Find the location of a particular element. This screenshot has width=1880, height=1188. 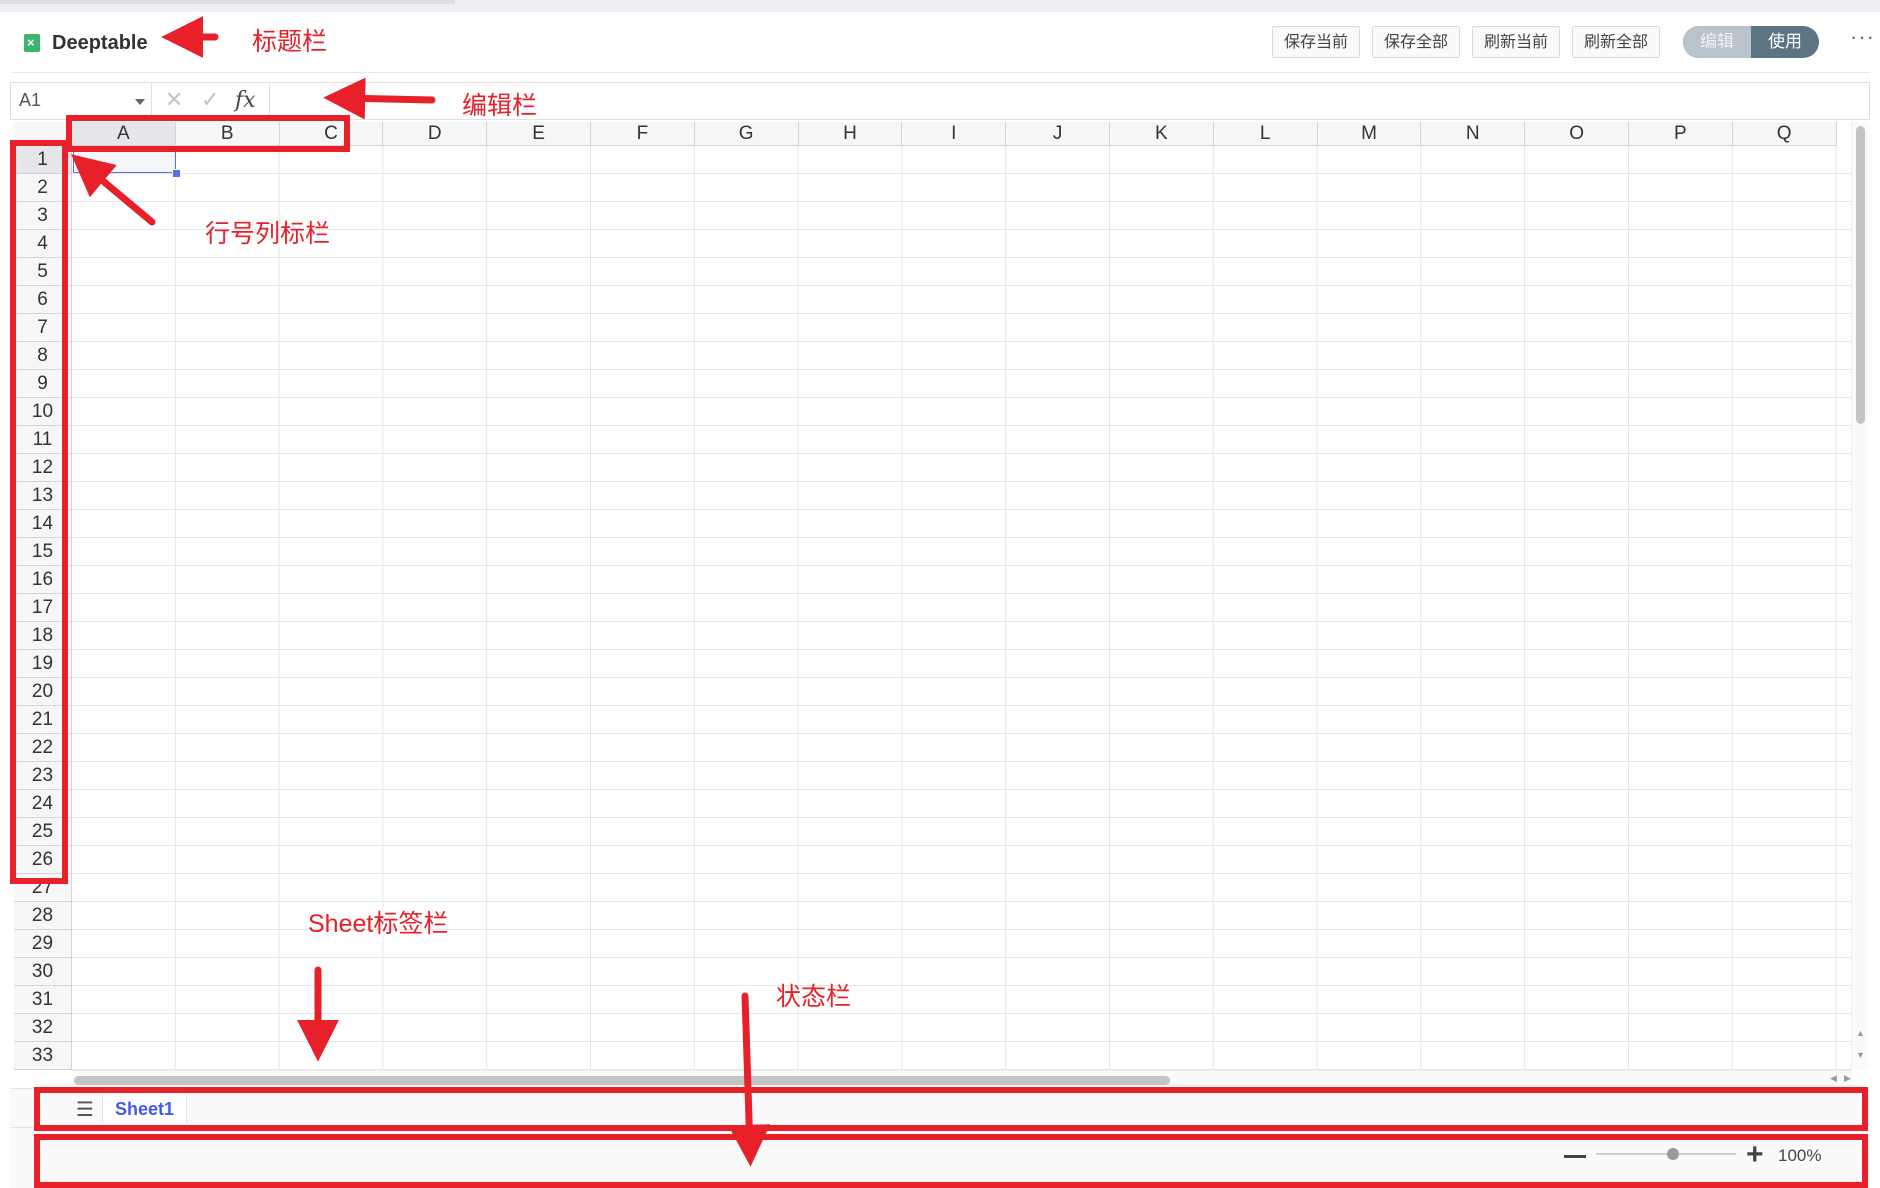

tab-hint is located at coordinates (227, 2).